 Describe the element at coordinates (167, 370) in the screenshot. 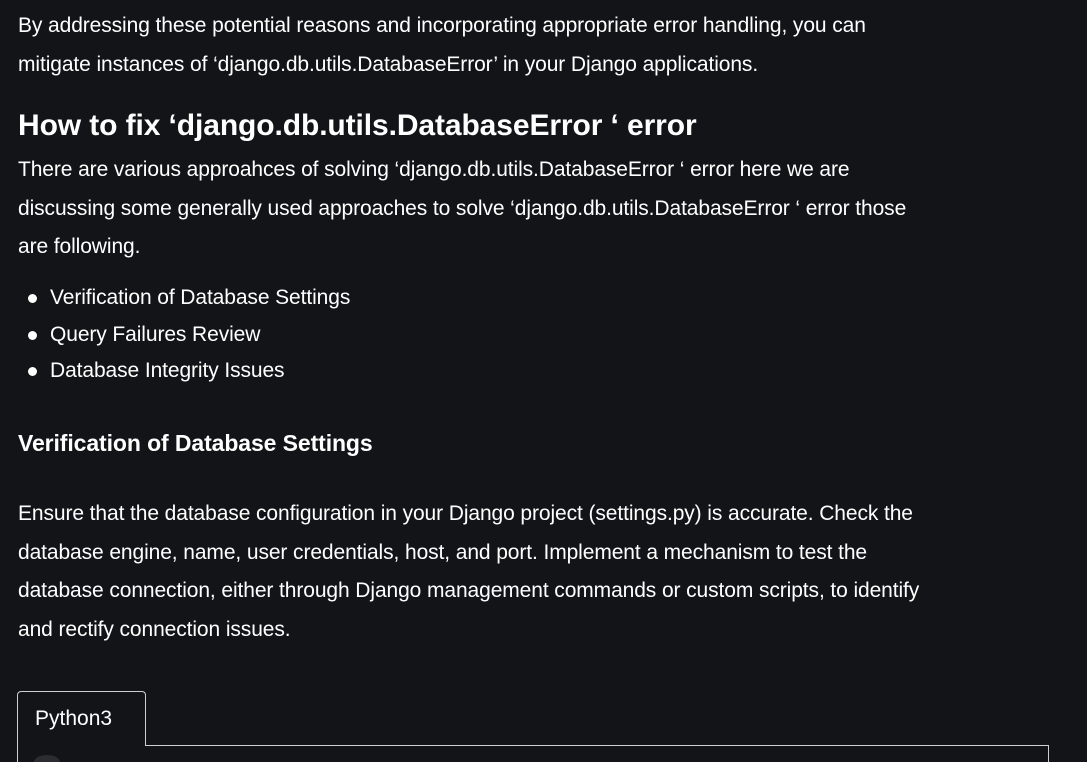

I see `list-item-label: Database Integrity Issues` at that location.